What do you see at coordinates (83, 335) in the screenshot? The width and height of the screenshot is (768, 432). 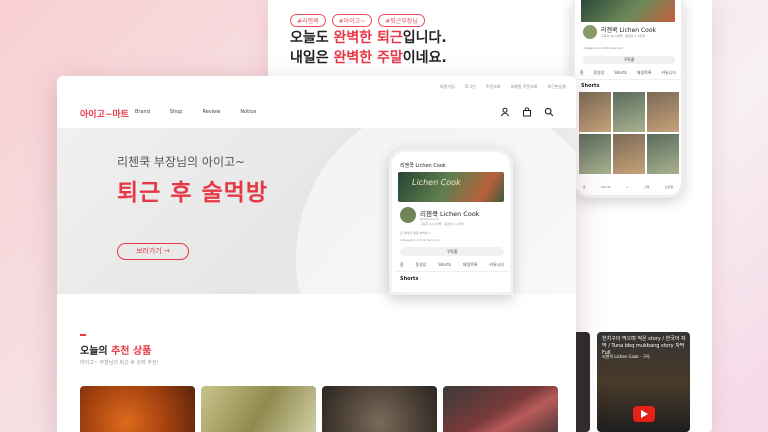 I see `section-accent-bar` at bounding box center [83, 335].